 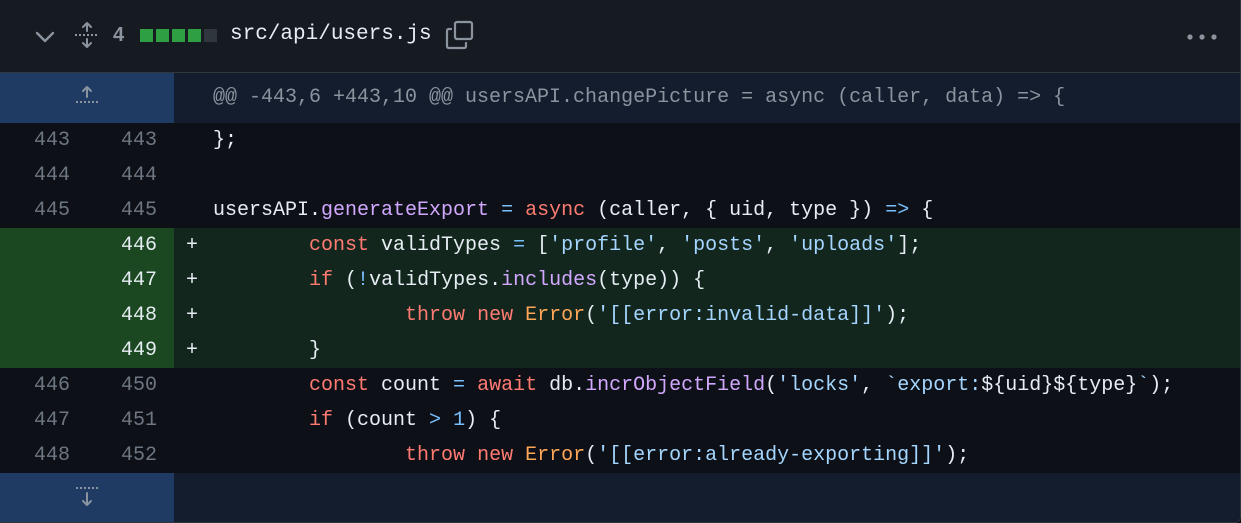 I want to click on code-line: if (!validTypes.includes(type)) {, so click(x=507, y=280).